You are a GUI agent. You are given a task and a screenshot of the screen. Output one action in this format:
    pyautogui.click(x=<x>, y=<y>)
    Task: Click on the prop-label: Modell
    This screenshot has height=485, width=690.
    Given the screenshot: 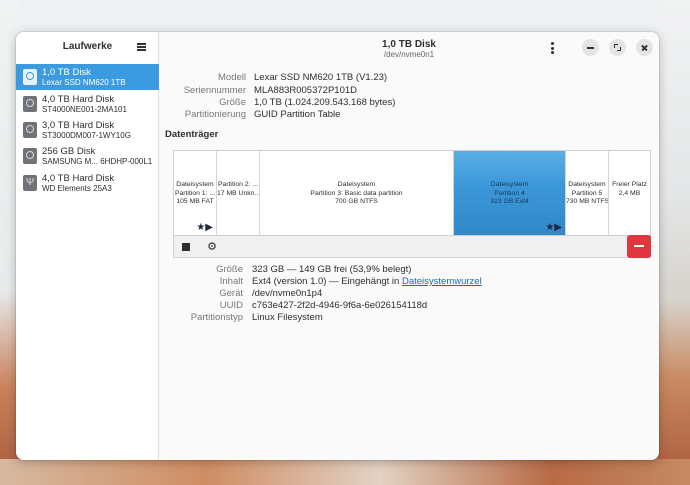 What is the action you would take?
    pyautogui.click(x=232, y=77)
    